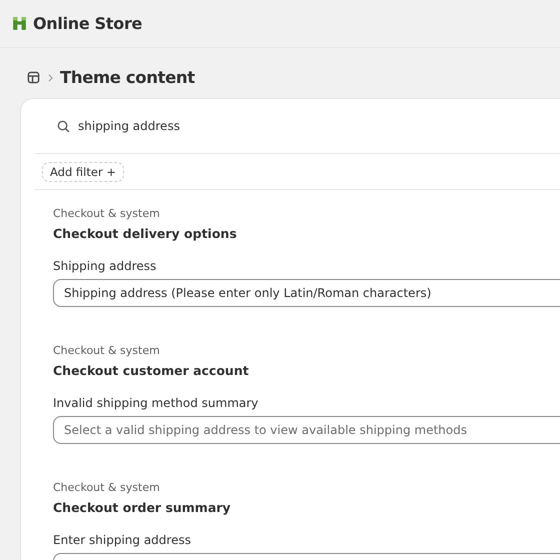 The height and width of the screenshot is (560, 560). I want to click on store-logo-icon, so click(19, 23).